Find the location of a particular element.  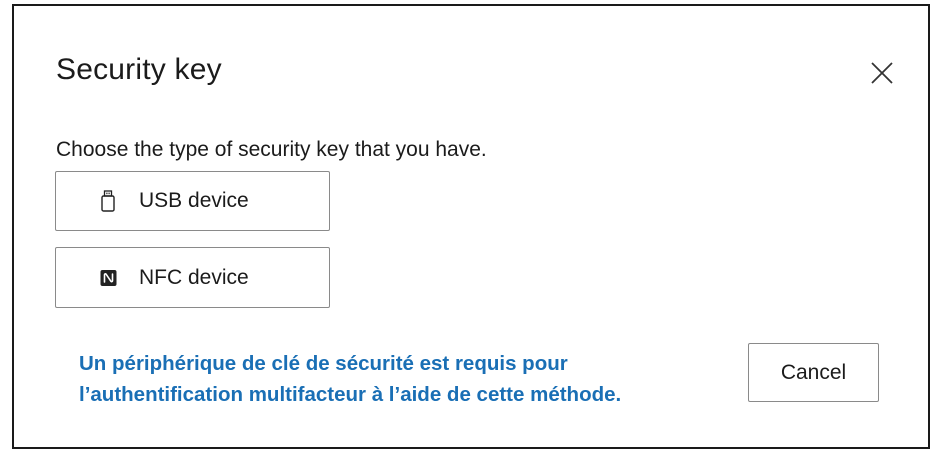

cancel-label: Cancel is located at coordinates (813, 372).